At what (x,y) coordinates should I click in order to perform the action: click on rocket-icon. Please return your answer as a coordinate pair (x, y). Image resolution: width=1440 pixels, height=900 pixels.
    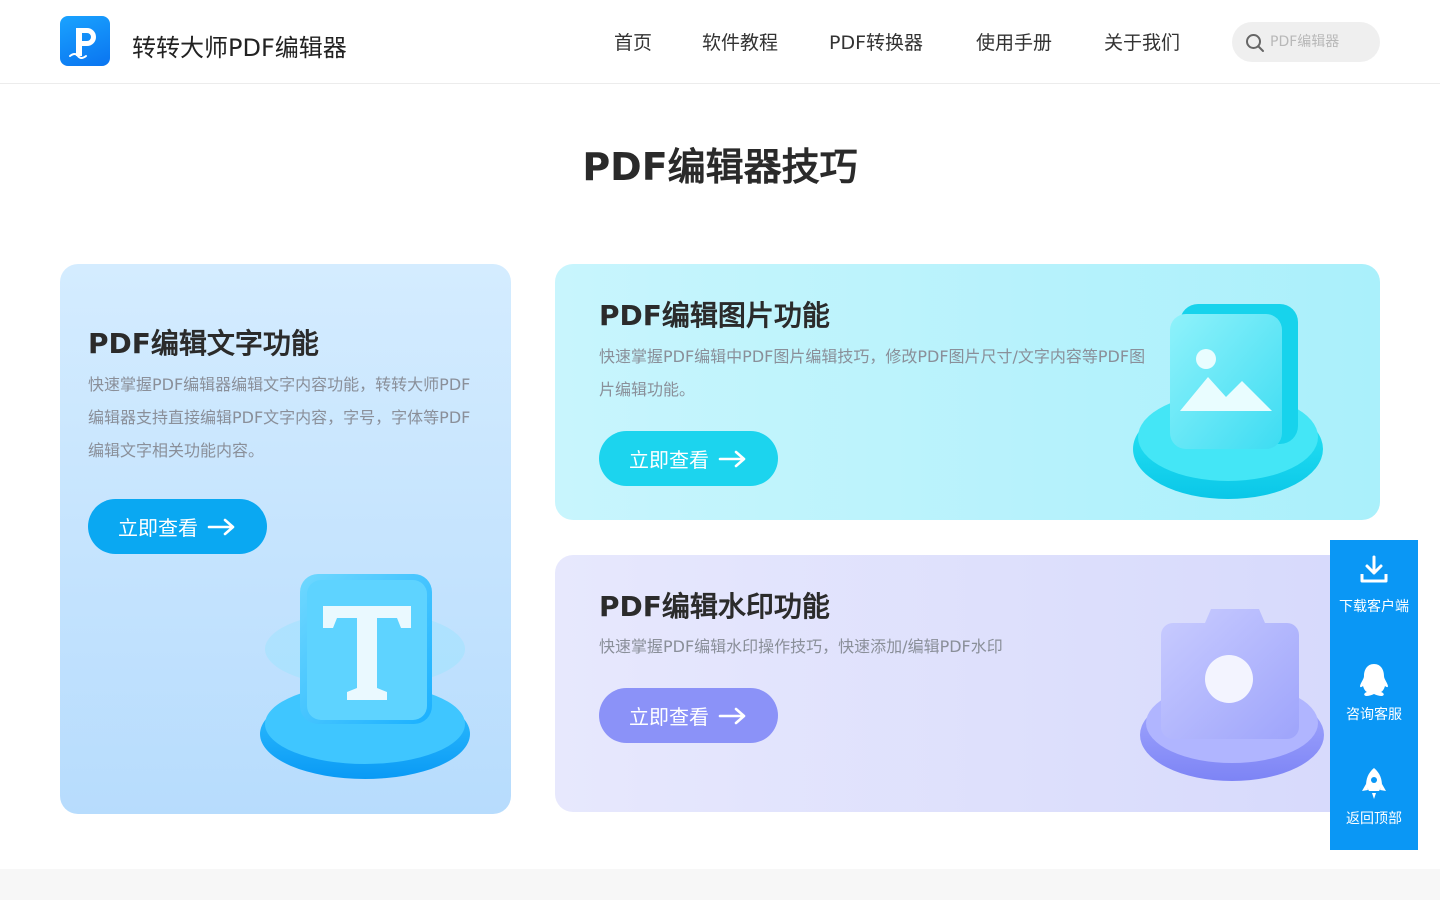
    Looking at the image, I should click on (1374, 783).